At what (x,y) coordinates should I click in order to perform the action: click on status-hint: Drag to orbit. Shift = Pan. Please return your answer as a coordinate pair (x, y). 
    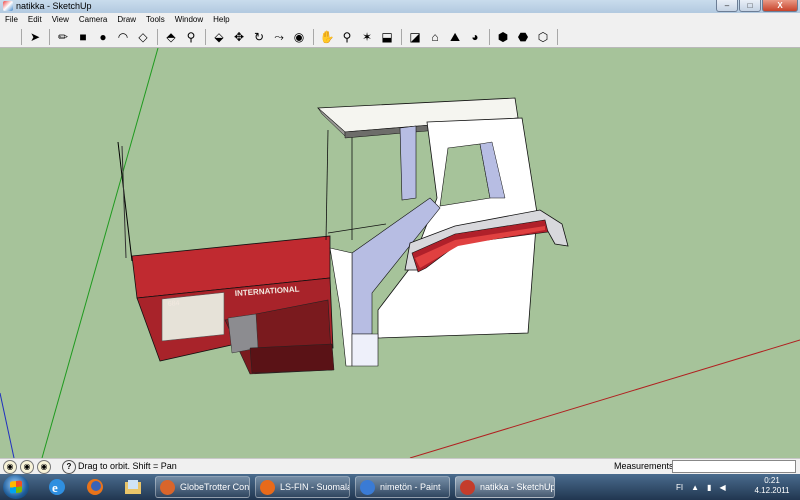
    Looking at the image, I should click on (127, 466).